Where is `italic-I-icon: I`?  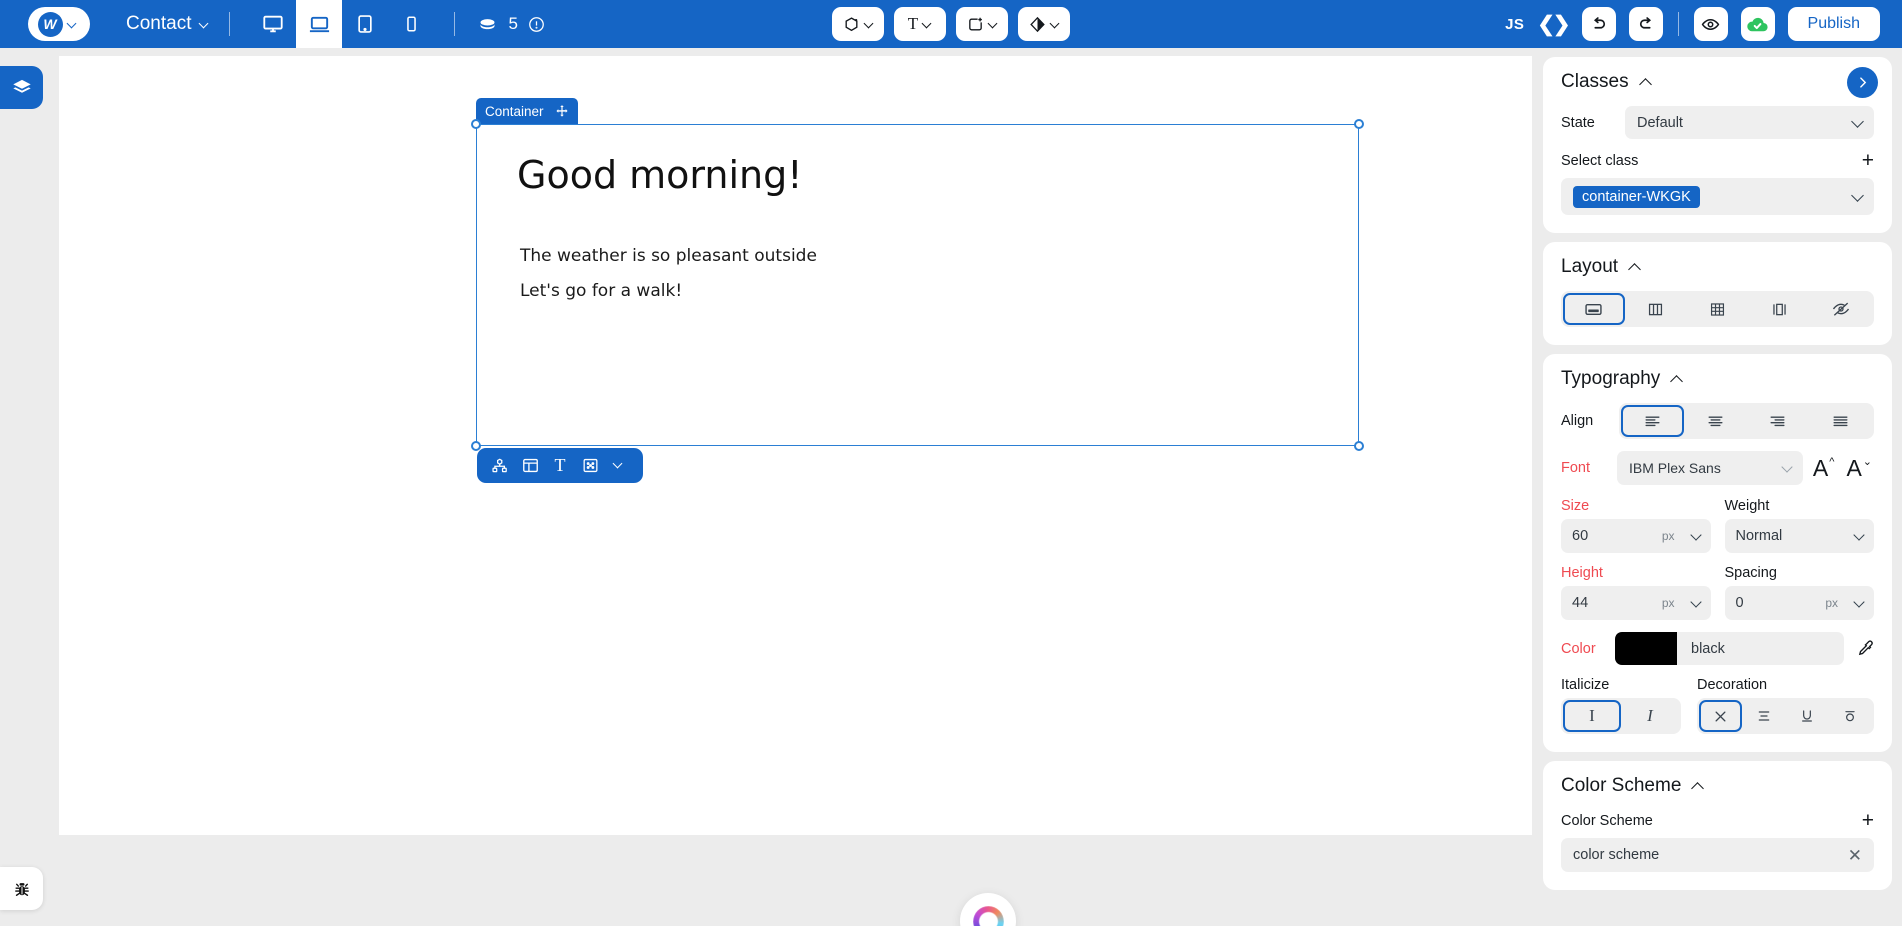 italic-I-icon: I is located at coordinates (1650, 715).